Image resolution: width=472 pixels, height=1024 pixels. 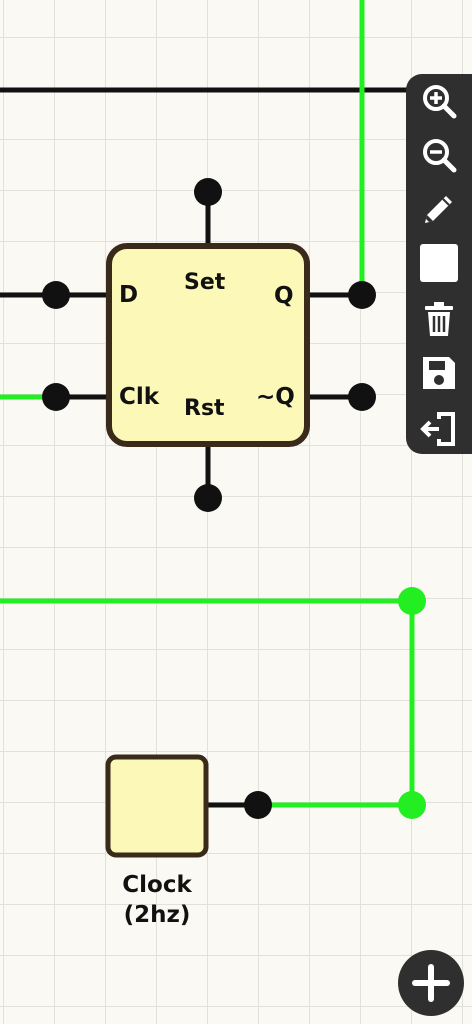 What do you see at coordinates (129, 295) in the screenshot?
I see `pin-label-d: D` at bounding box center [129, 295].